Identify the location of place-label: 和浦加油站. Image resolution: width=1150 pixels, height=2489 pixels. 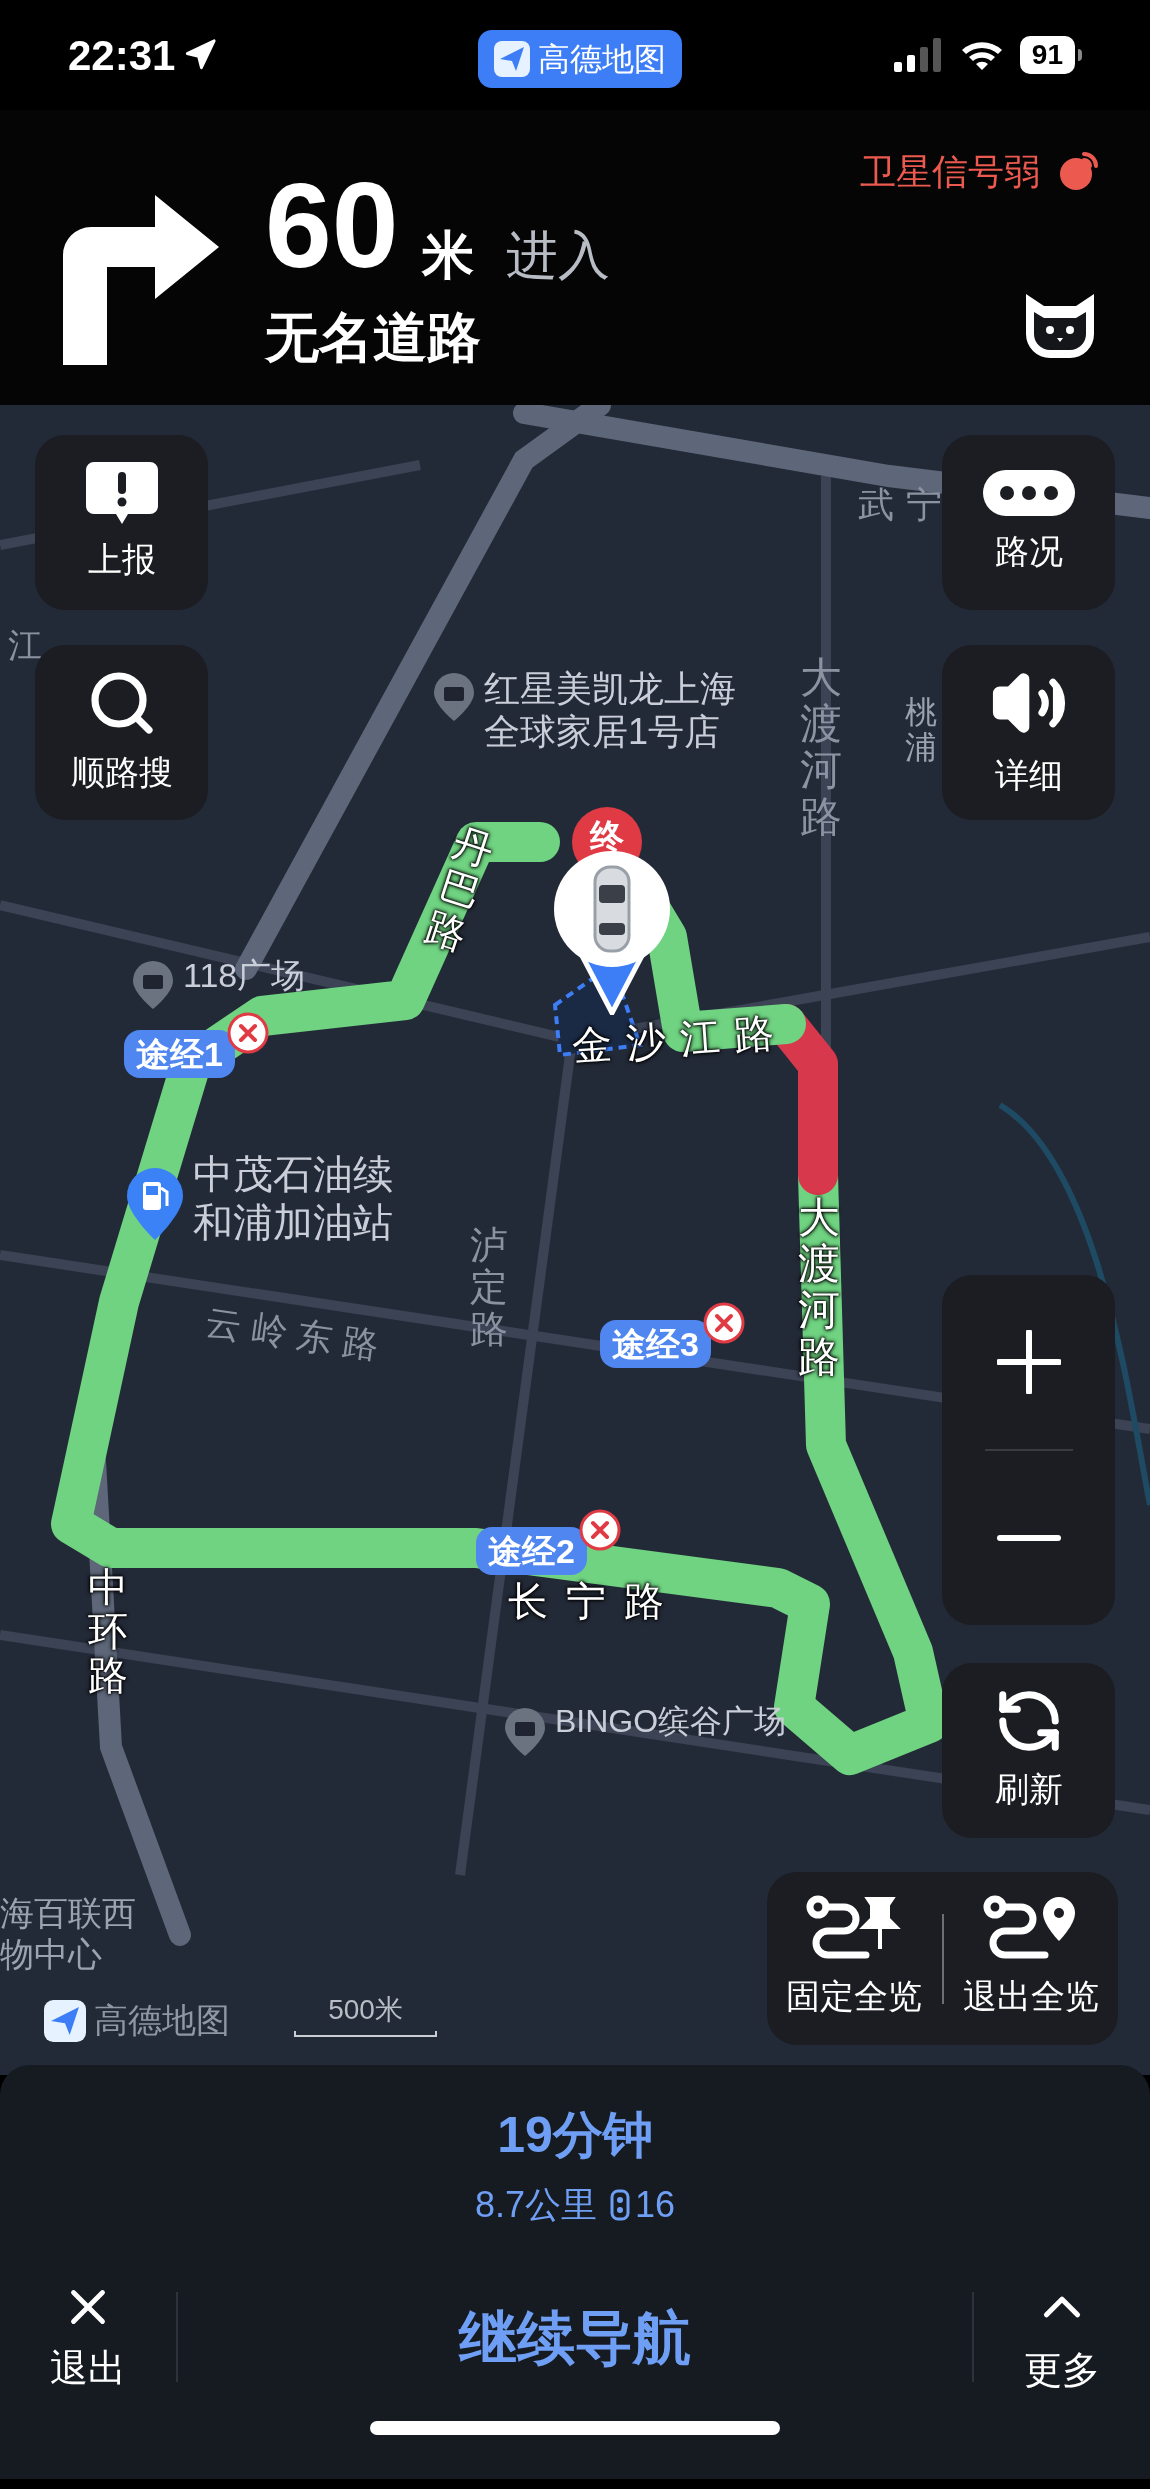
(293, 1222).